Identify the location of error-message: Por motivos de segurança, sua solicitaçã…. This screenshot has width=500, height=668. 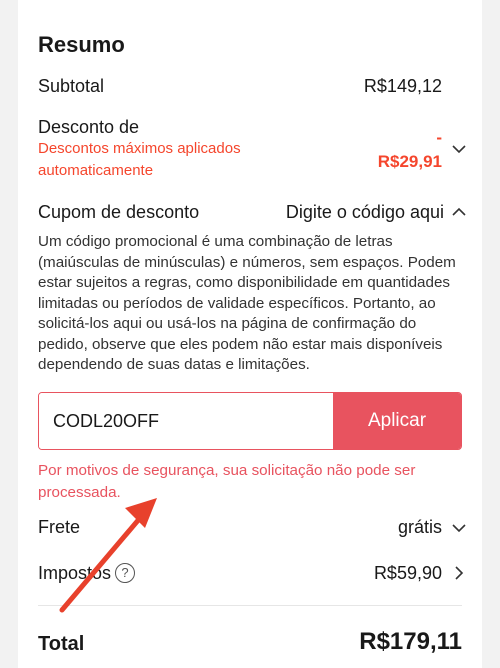
(227, 481).